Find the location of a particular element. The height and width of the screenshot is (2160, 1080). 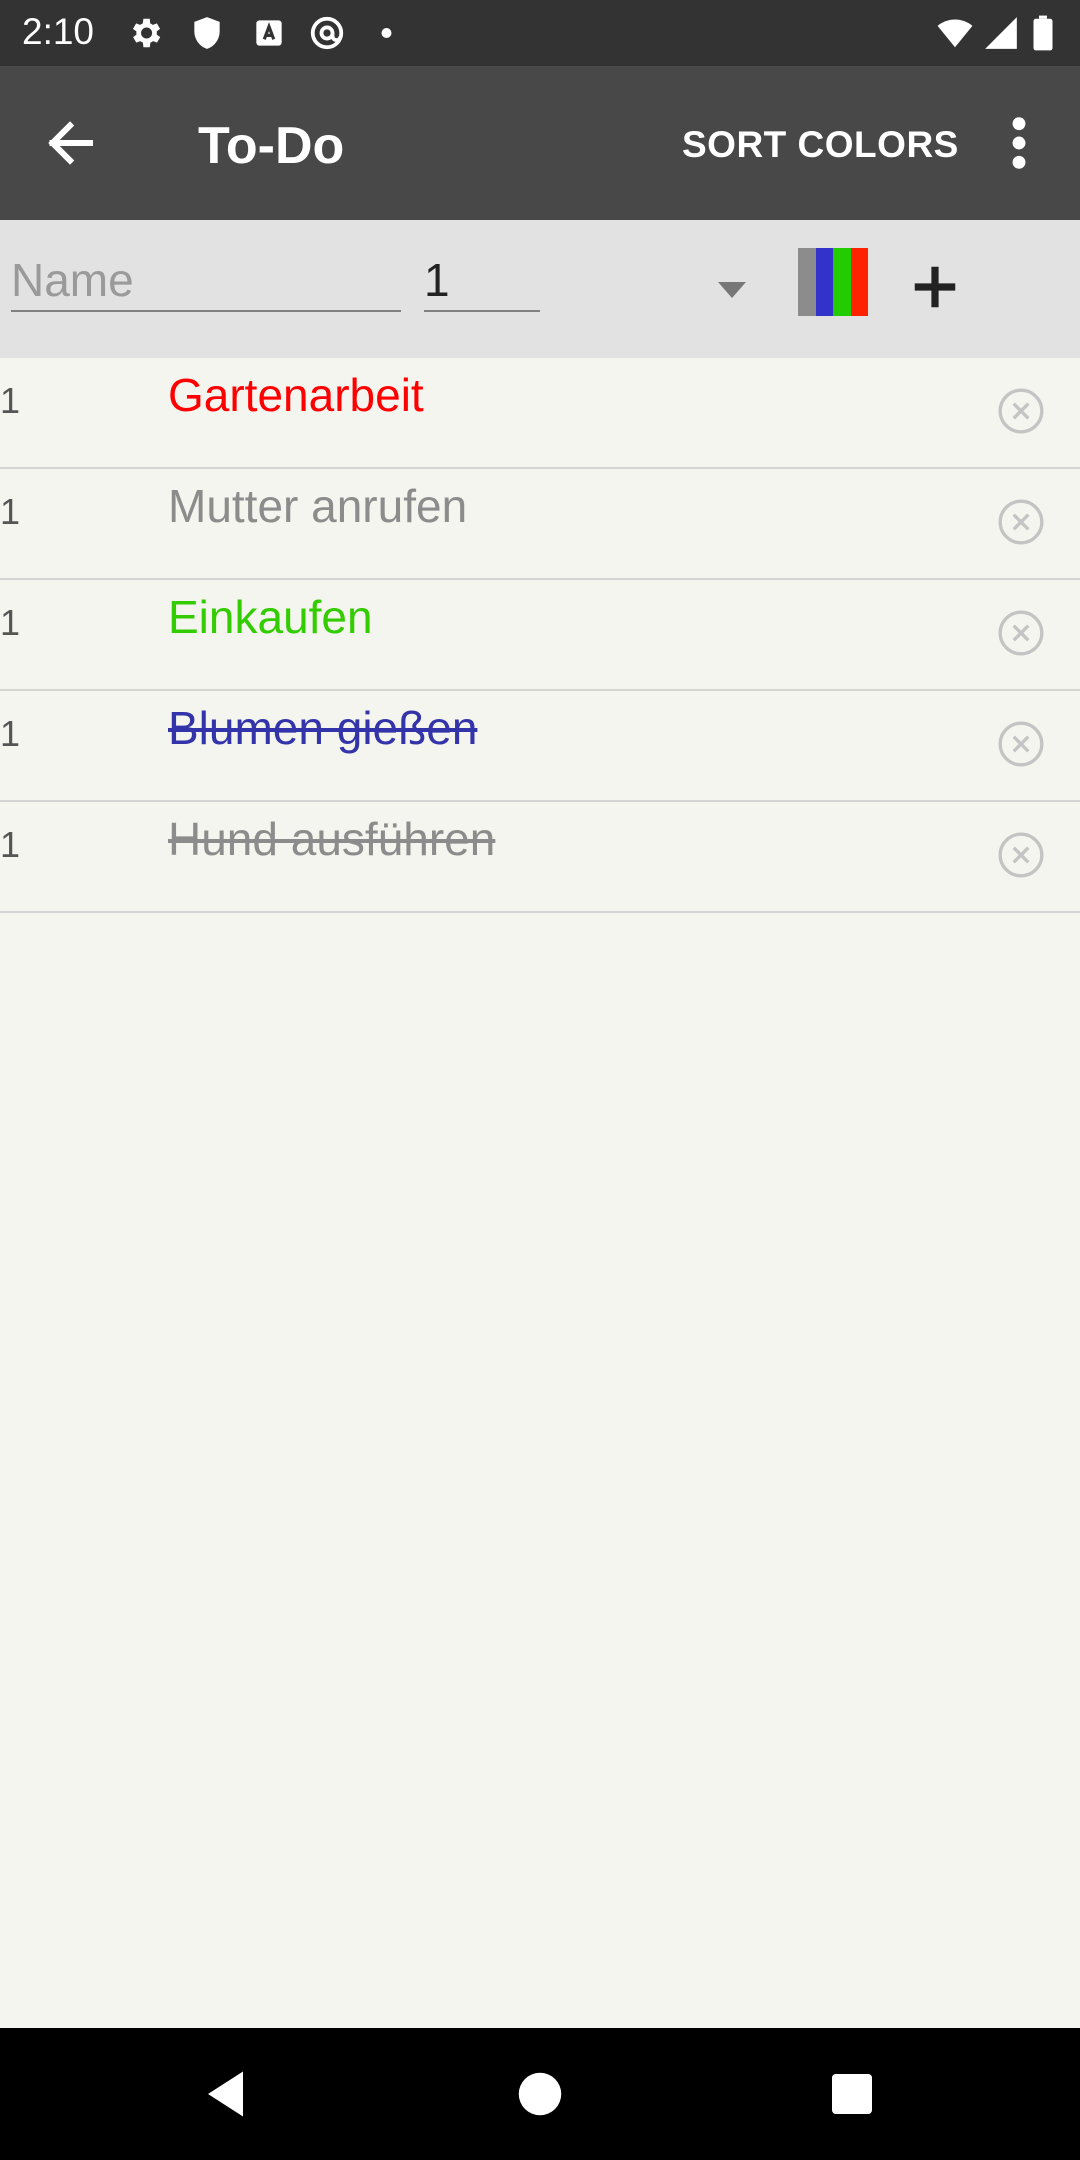

item-name: Hund ausführen is located at coordinates (331, 839).